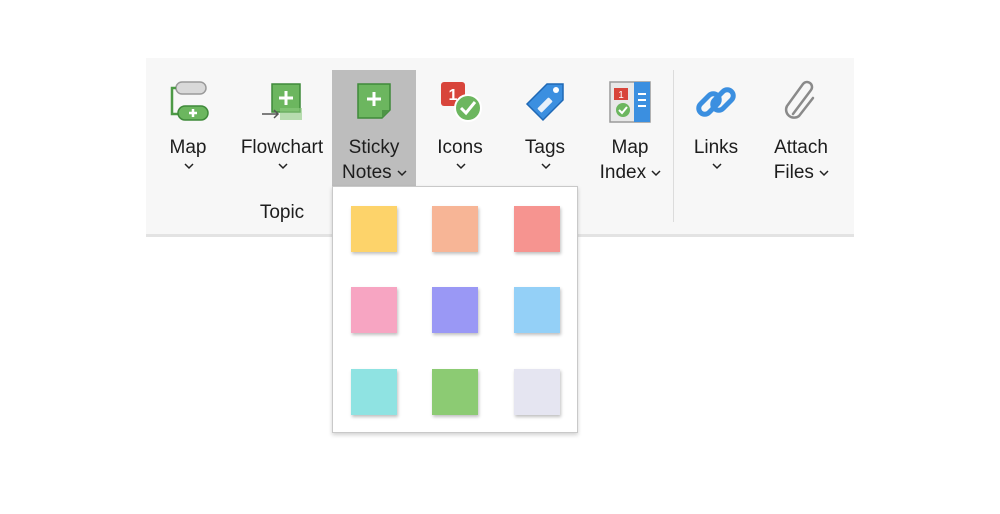  Describe the element at coordinates (545, 128) in the screenshot. I see `tags-button: Tags` at that location.